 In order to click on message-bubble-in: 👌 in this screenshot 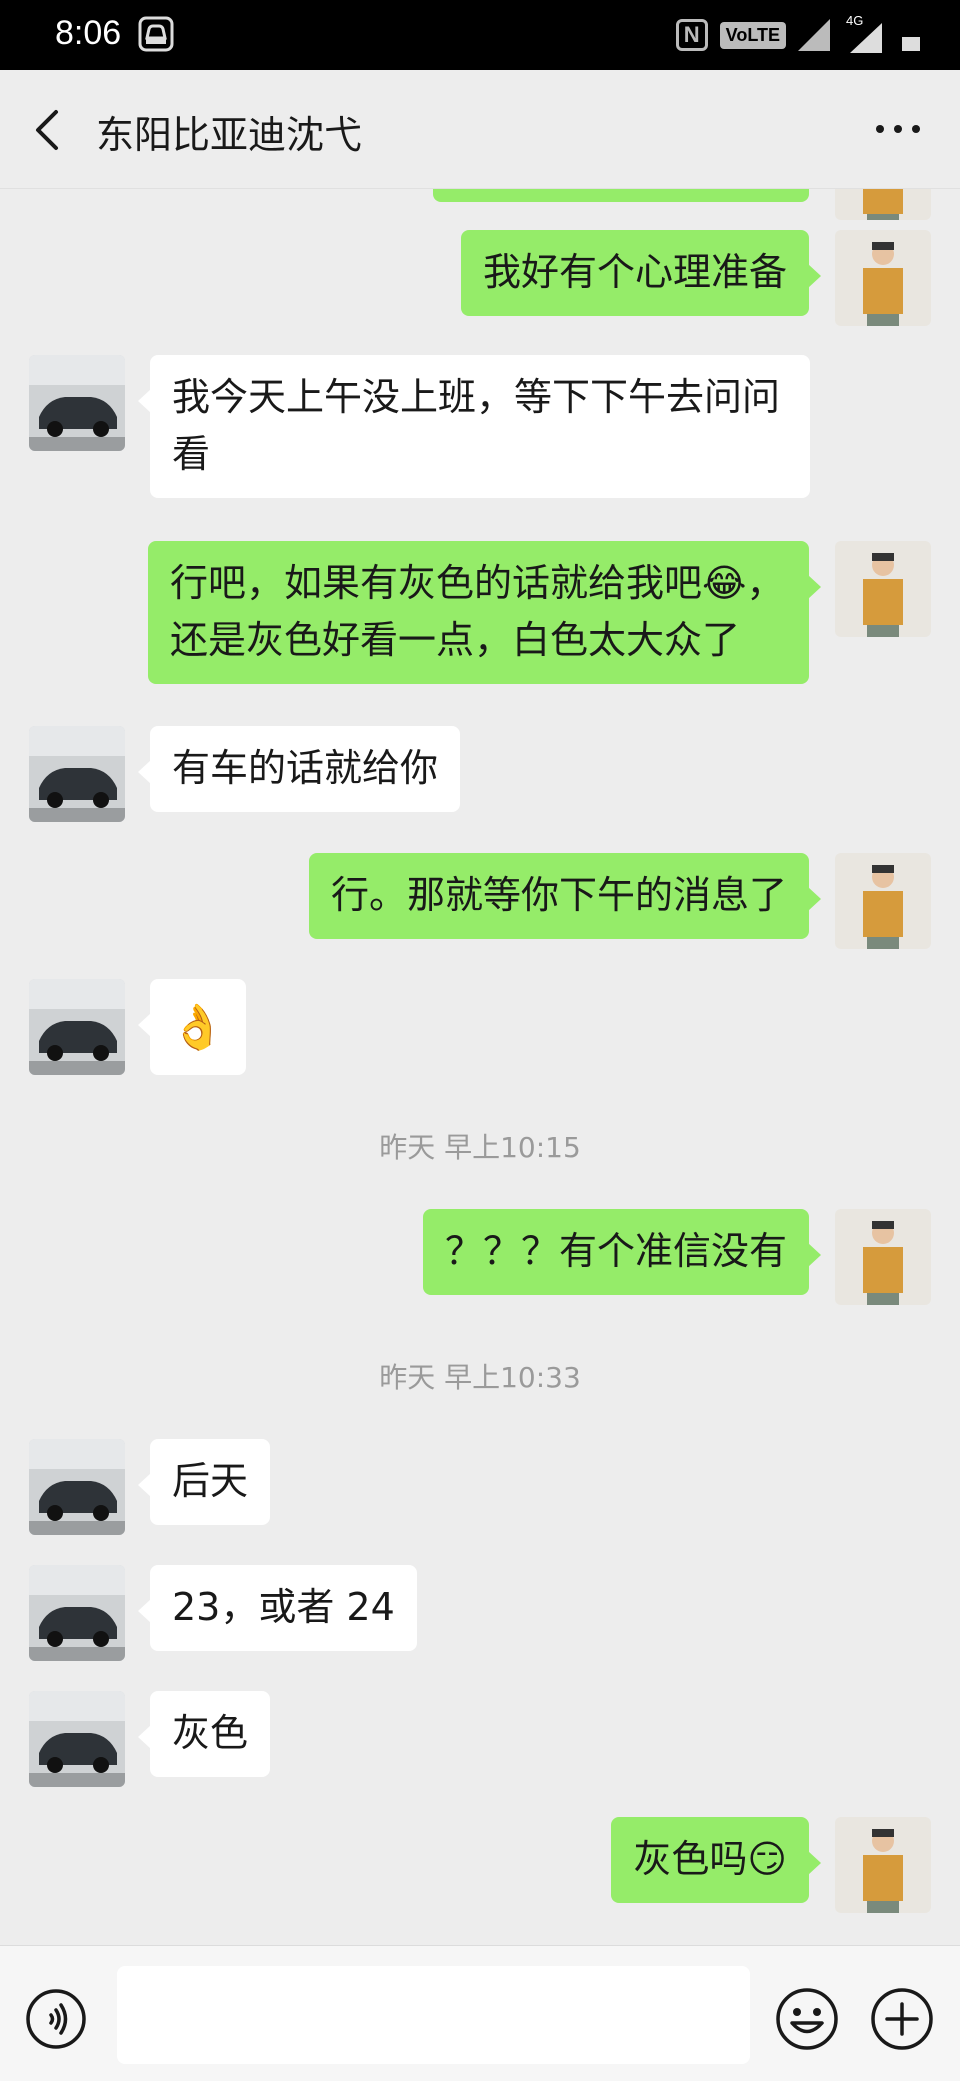, I will do `click(192, 1027)`.